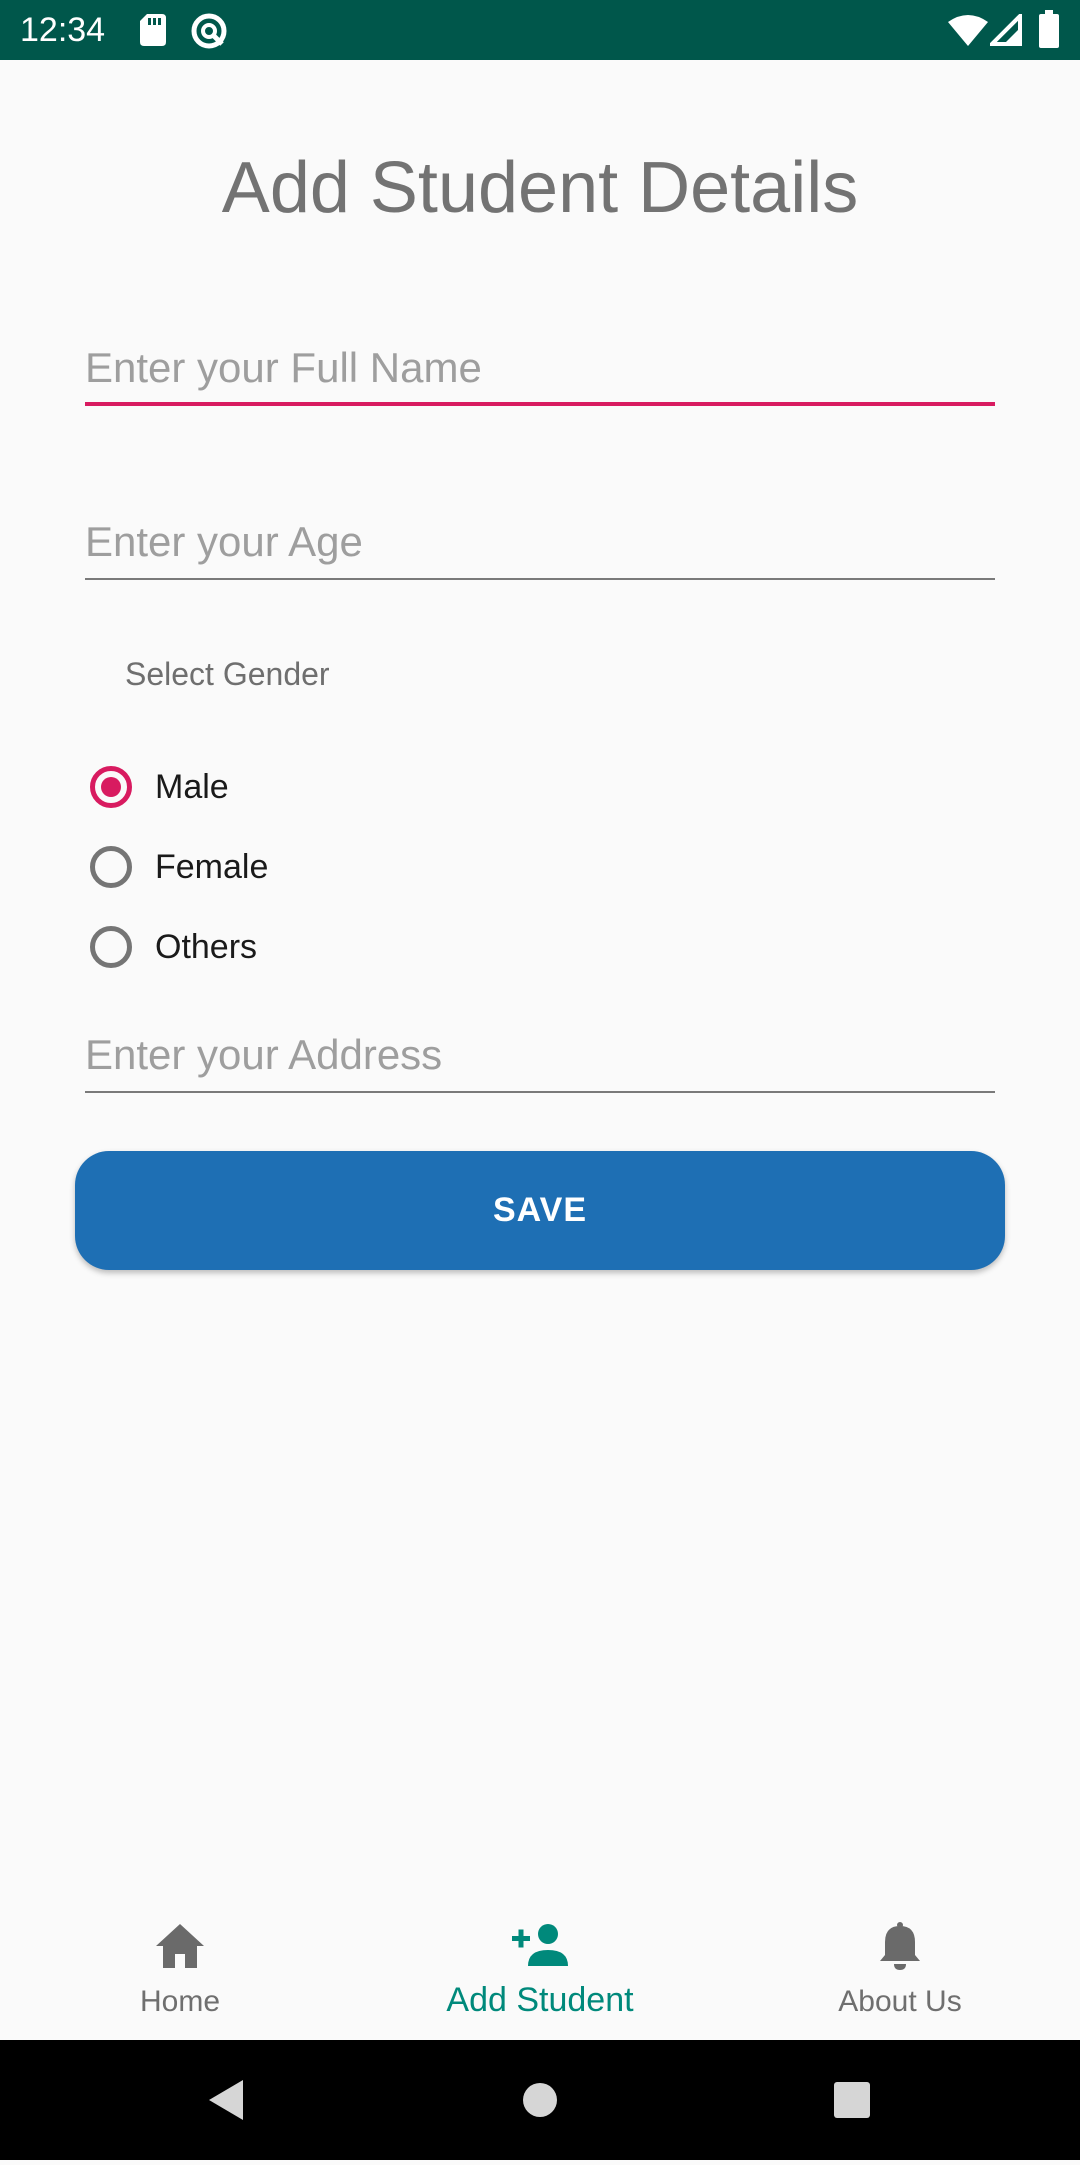 This screenshot has height=2165, width=1080. What do you see at coordinates (1049, 31) in the screenshot?
I see `battery-icon` at bounding box center [1049, 31].